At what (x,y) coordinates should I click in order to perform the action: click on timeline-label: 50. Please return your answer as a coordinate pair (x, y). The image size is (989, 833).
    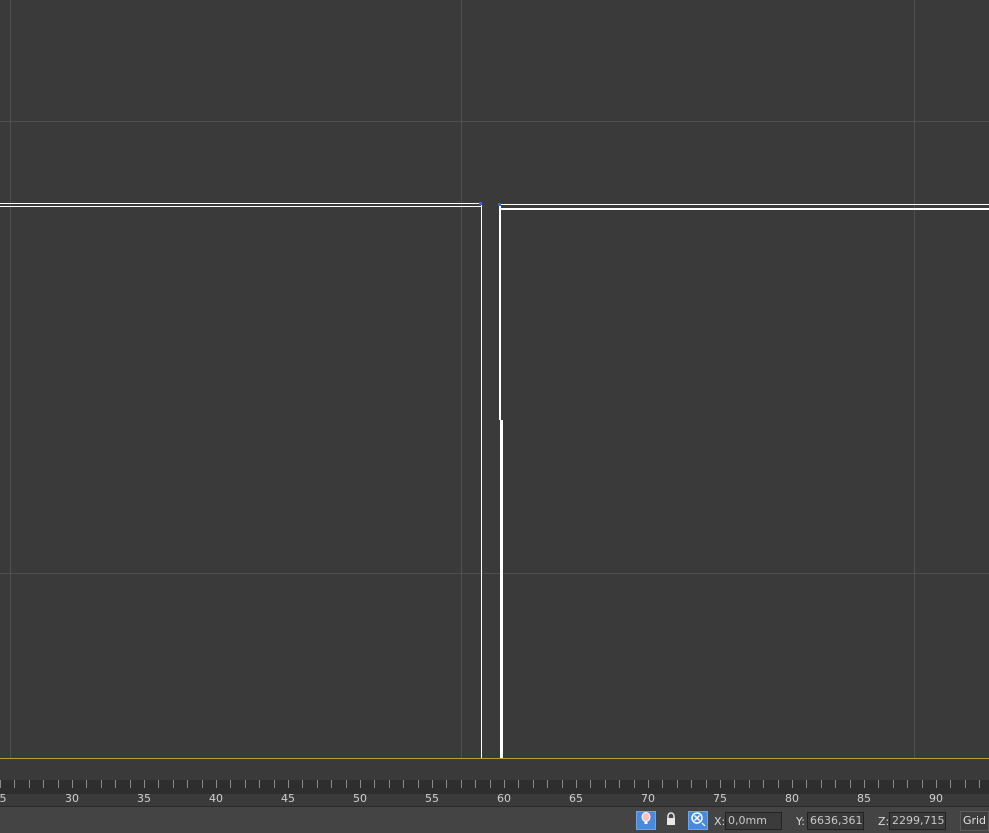
    Looking at the image, I should click on (360, 798).